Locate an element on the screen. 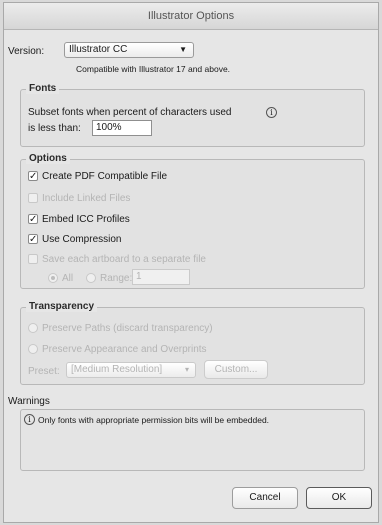 Image resolution: width=382 pixels, height=525 pixels. include-linked-label: Include Linked Files is located at coordinates (86, 198).